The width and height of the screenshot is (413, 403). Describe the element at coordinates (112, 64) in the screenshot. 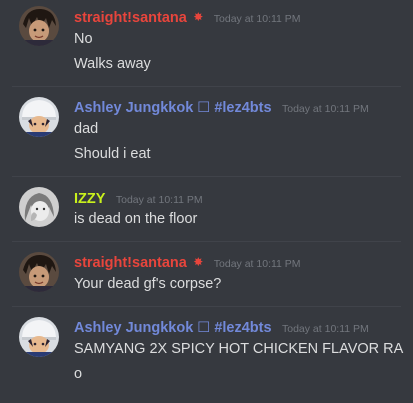

I see `message-text: Walks away` at that location.